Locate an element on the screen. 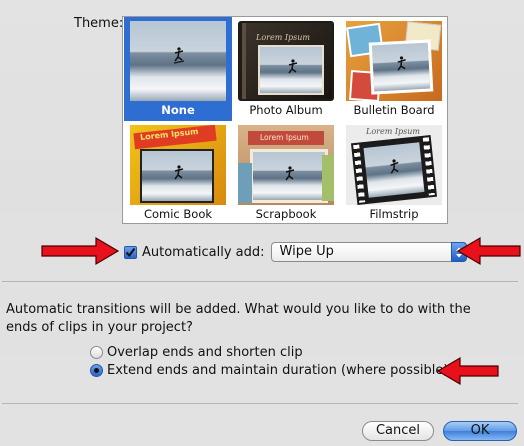 The height and width of the screenshot is (446, 524). theme-tile-label: Scrapbook is located at coordinates (286, 214).